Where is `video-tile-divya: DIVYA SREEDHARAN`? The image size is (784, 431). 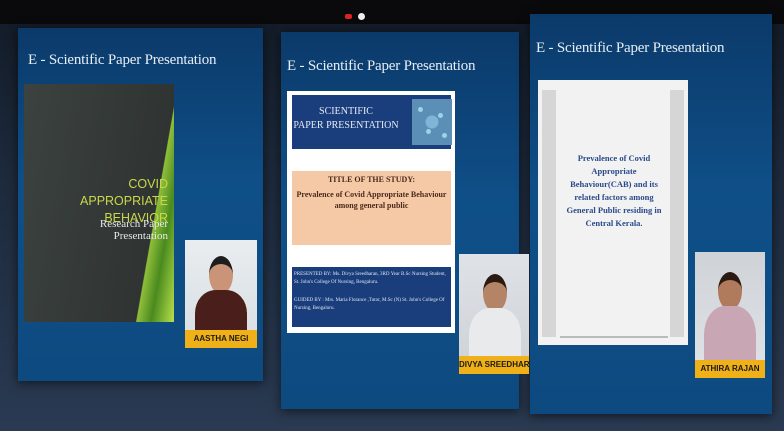
video-tile-divya: DIVYA SREEDHARAN is located at coordinates (494, 314).